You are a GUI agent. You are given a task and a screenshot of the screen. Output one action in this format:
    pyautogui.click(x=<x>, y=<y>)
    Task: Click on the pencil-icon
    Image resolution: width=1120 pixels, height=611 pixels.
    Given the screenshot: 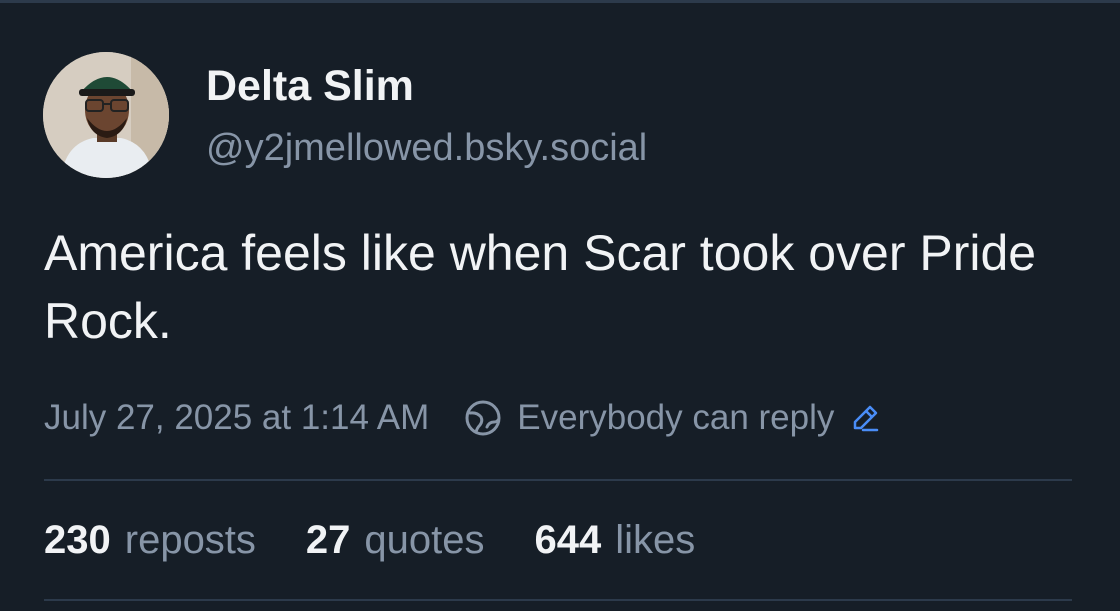 What is the action you would take?
    pyautogui.click(x=865, y=418)
    